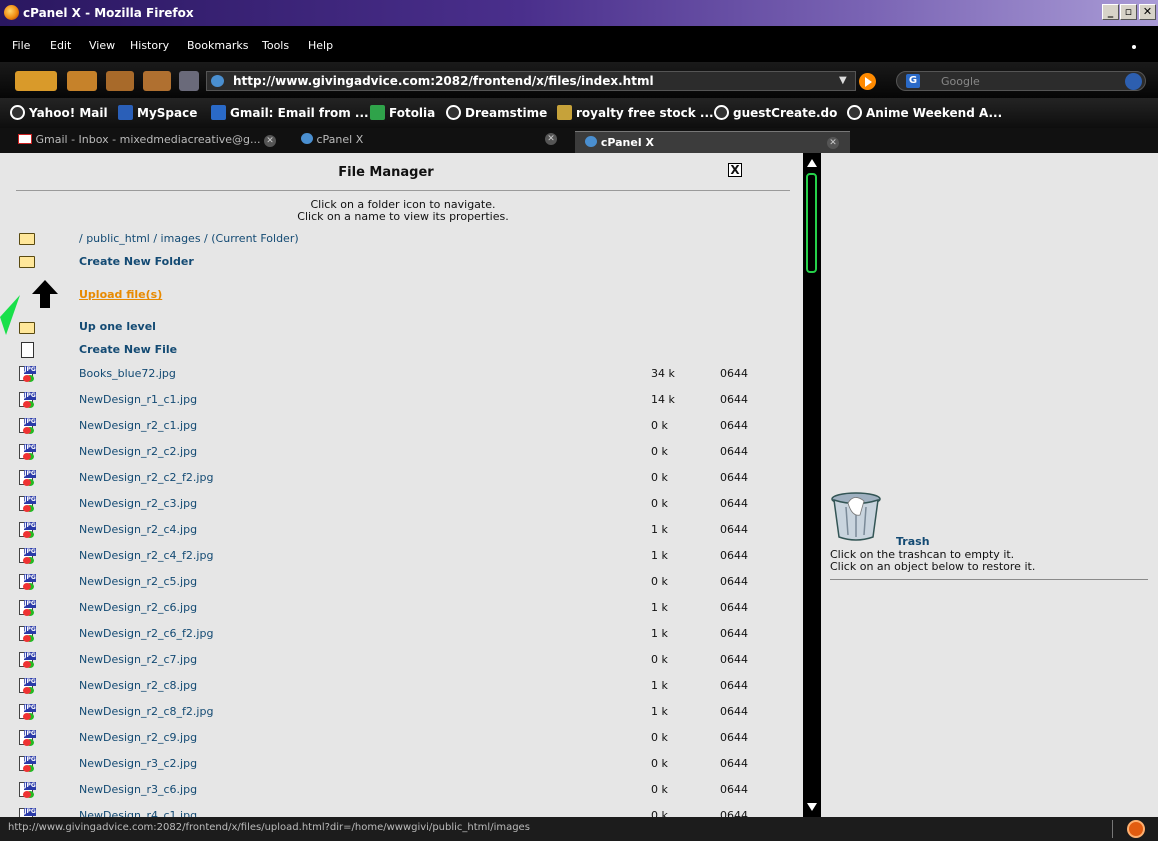 This screenshot has width=1158, height=841. Describe the element at coordinates (27, 350) in the screenshot. I see `document-icon` at that location.